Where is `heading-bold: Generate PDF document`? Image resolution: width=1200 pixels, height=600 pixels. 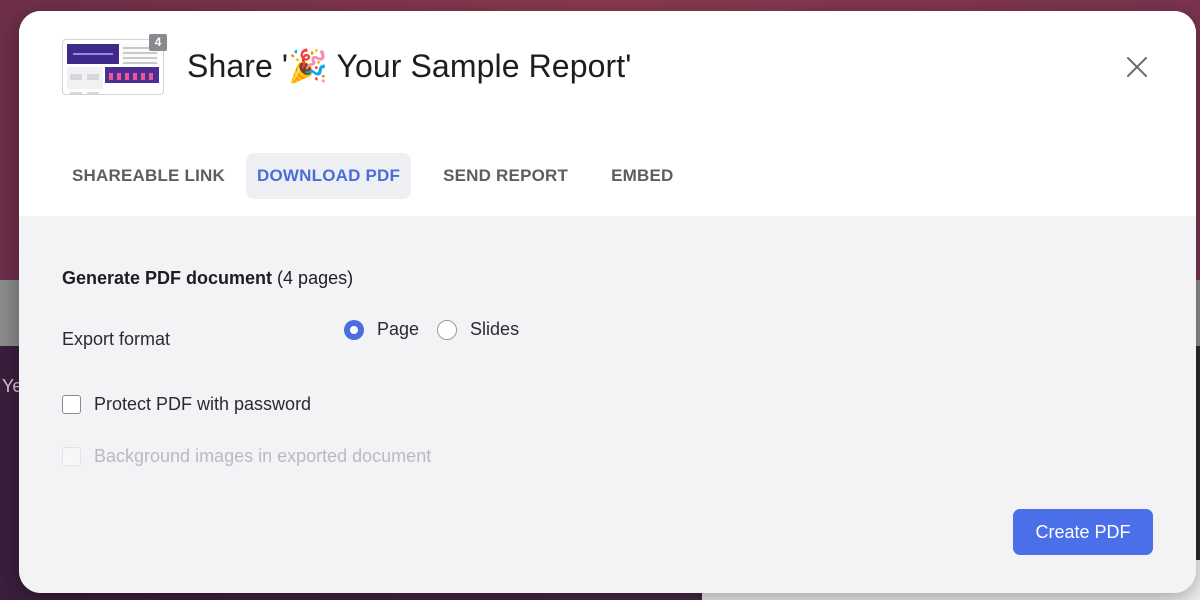 heading-bold: Generate PDF document is located at coordinates (167, 278).